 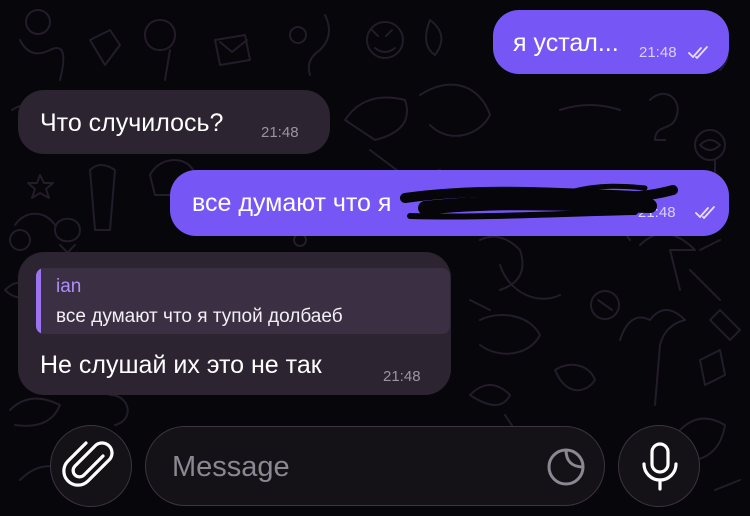 I want to click on message-input-bar, so click(x=375, y=466).